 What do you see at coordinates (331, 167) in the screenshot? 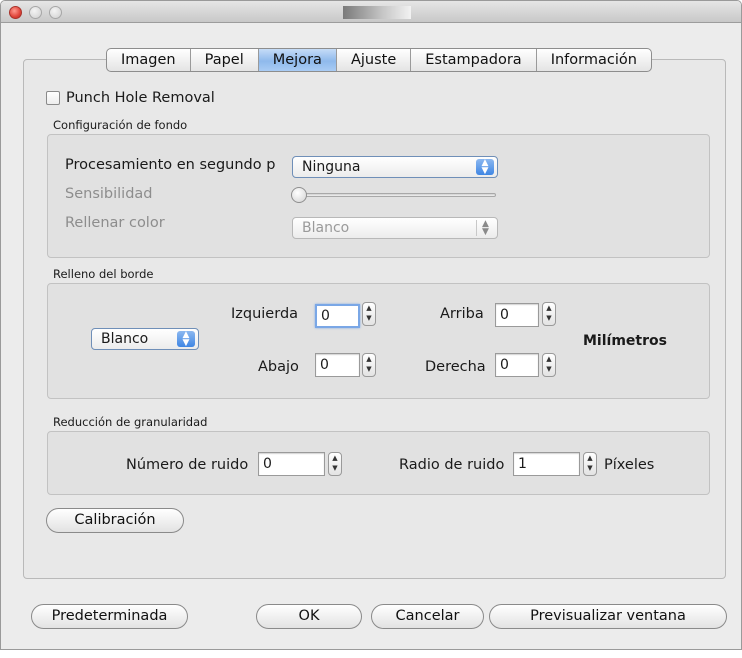
I see `processing-value: Ninguna` at bounding box center [331, 167].